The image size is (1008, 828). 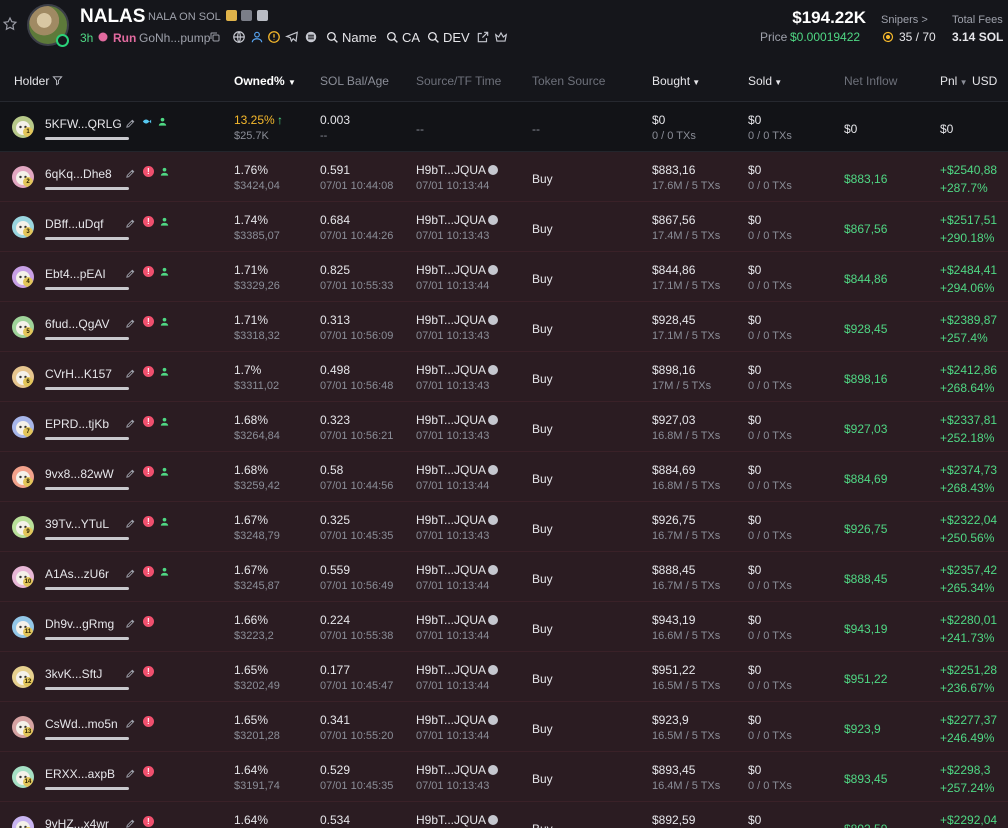 I want to click on currency-toggle: USD, so click(x=984, y=81).